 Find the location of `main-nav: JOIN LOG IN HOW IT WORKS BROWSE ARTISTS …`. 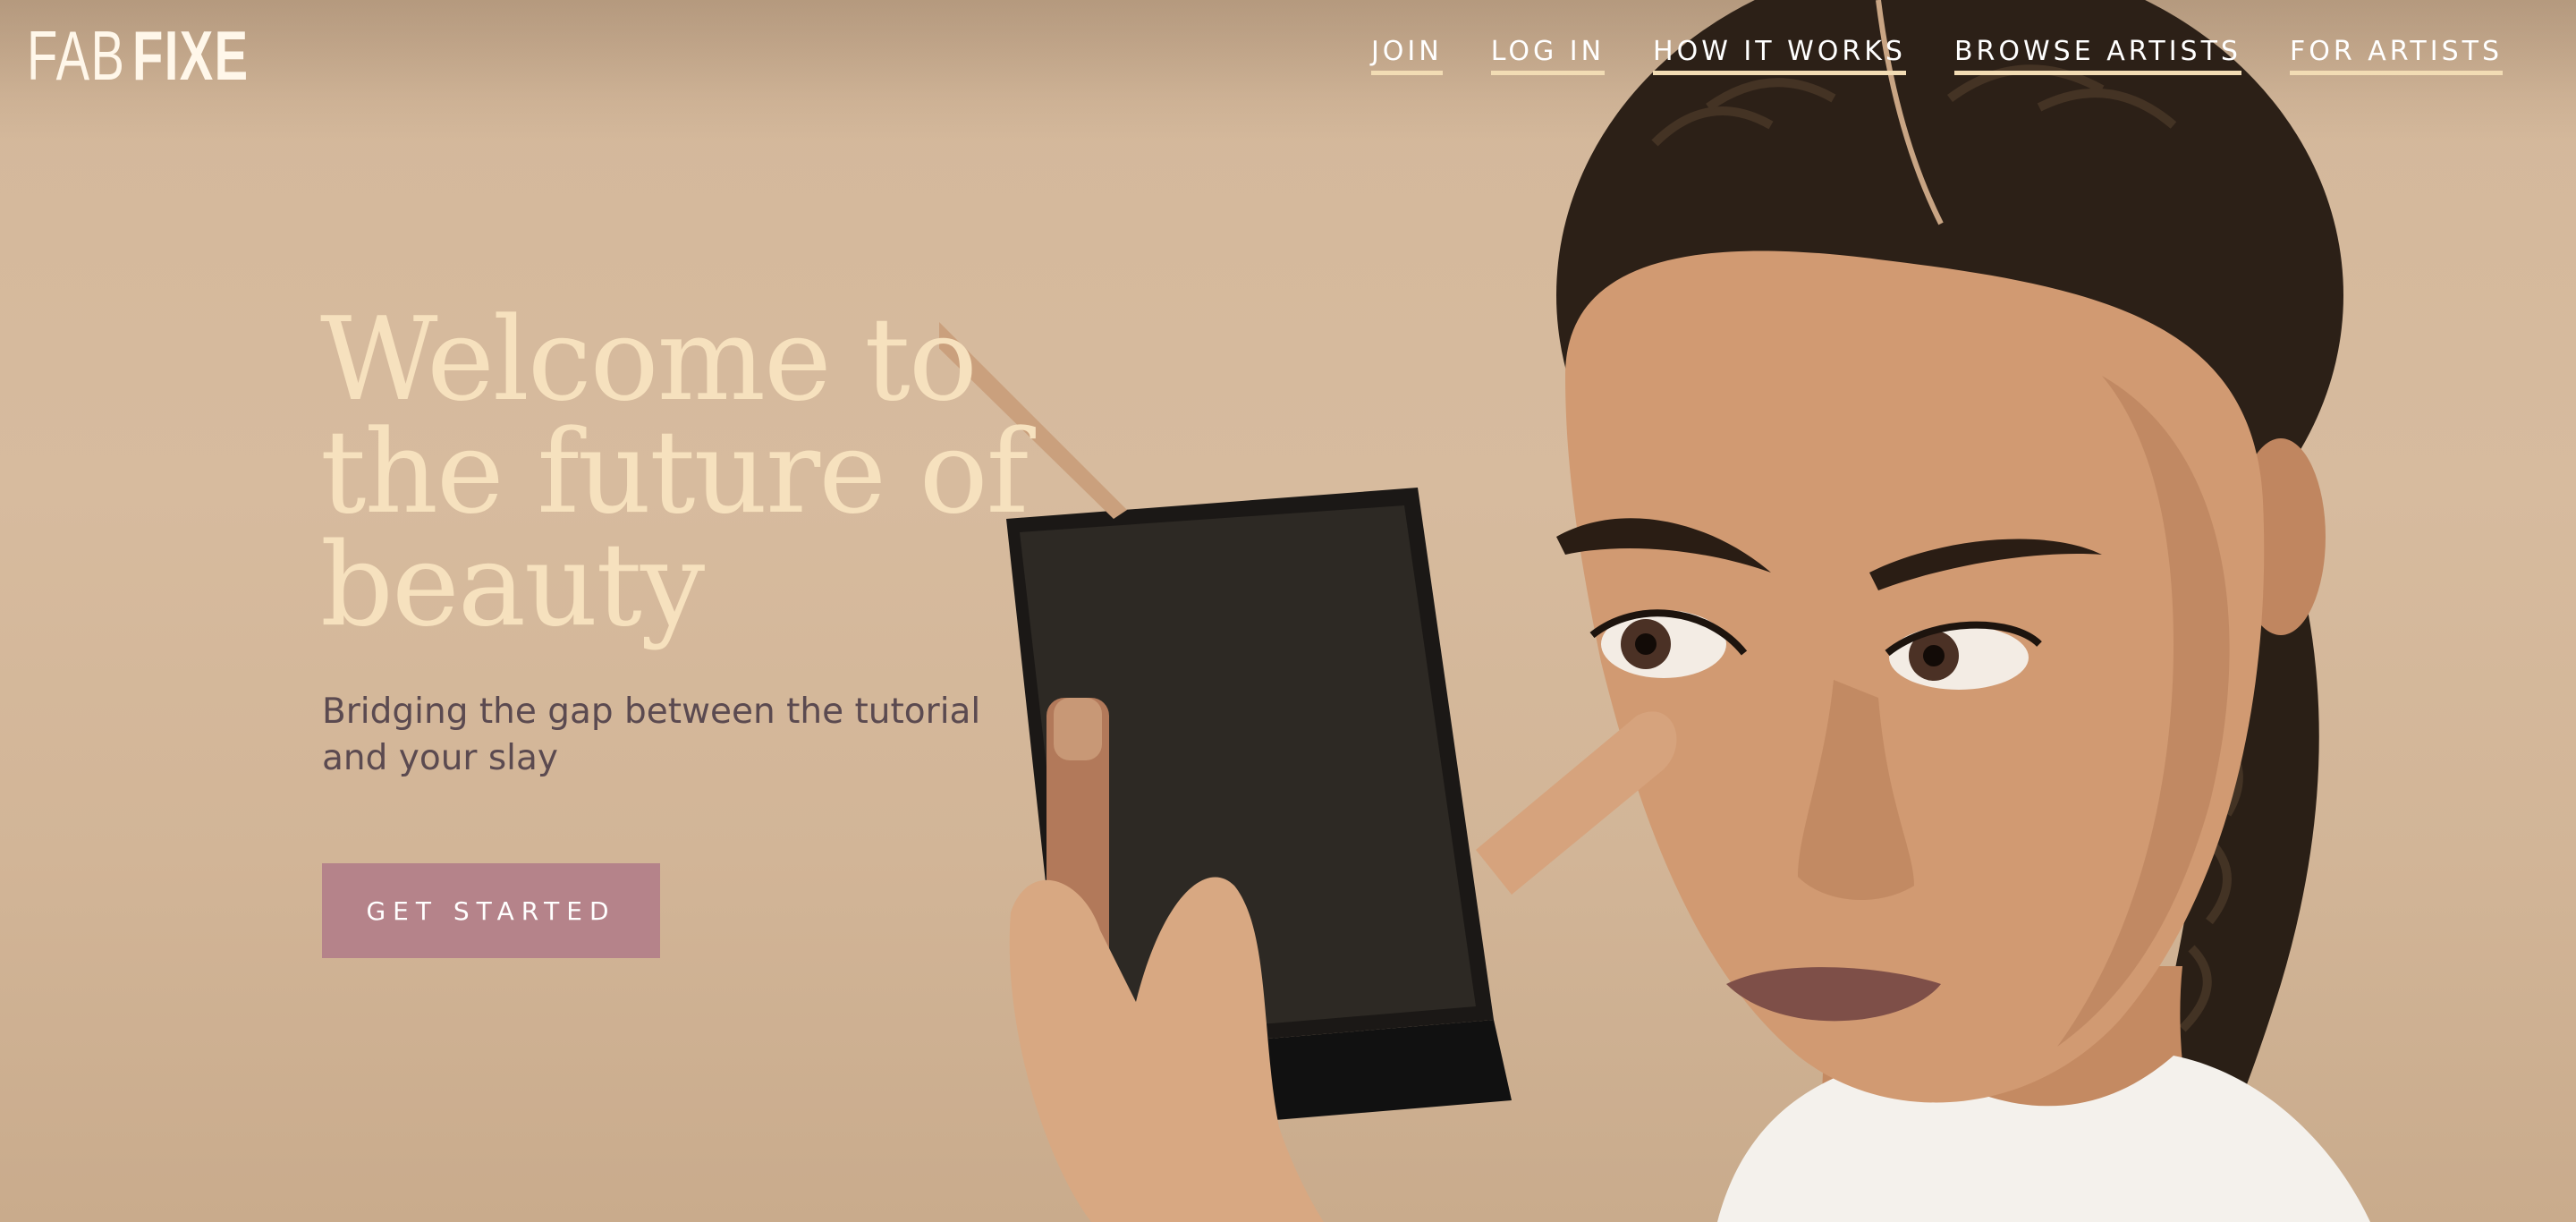

main-nav: JOIN LOG IN HOW IT WORKS BROWSE ARTISTS … is located at coordinates (1936, 55).